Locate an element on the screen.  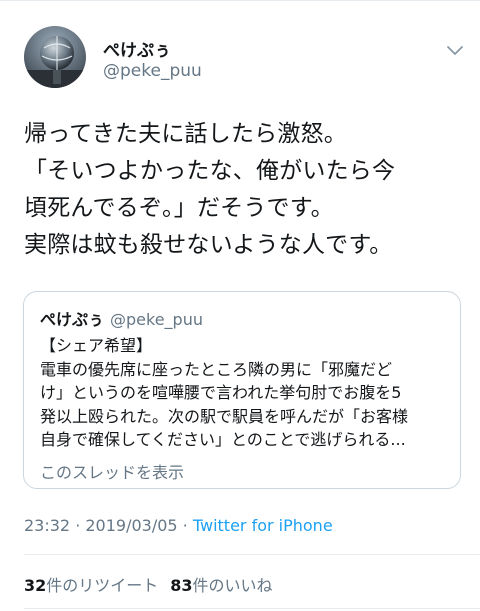
author-handle: @peke_puu is located at coordinates (152, 71).